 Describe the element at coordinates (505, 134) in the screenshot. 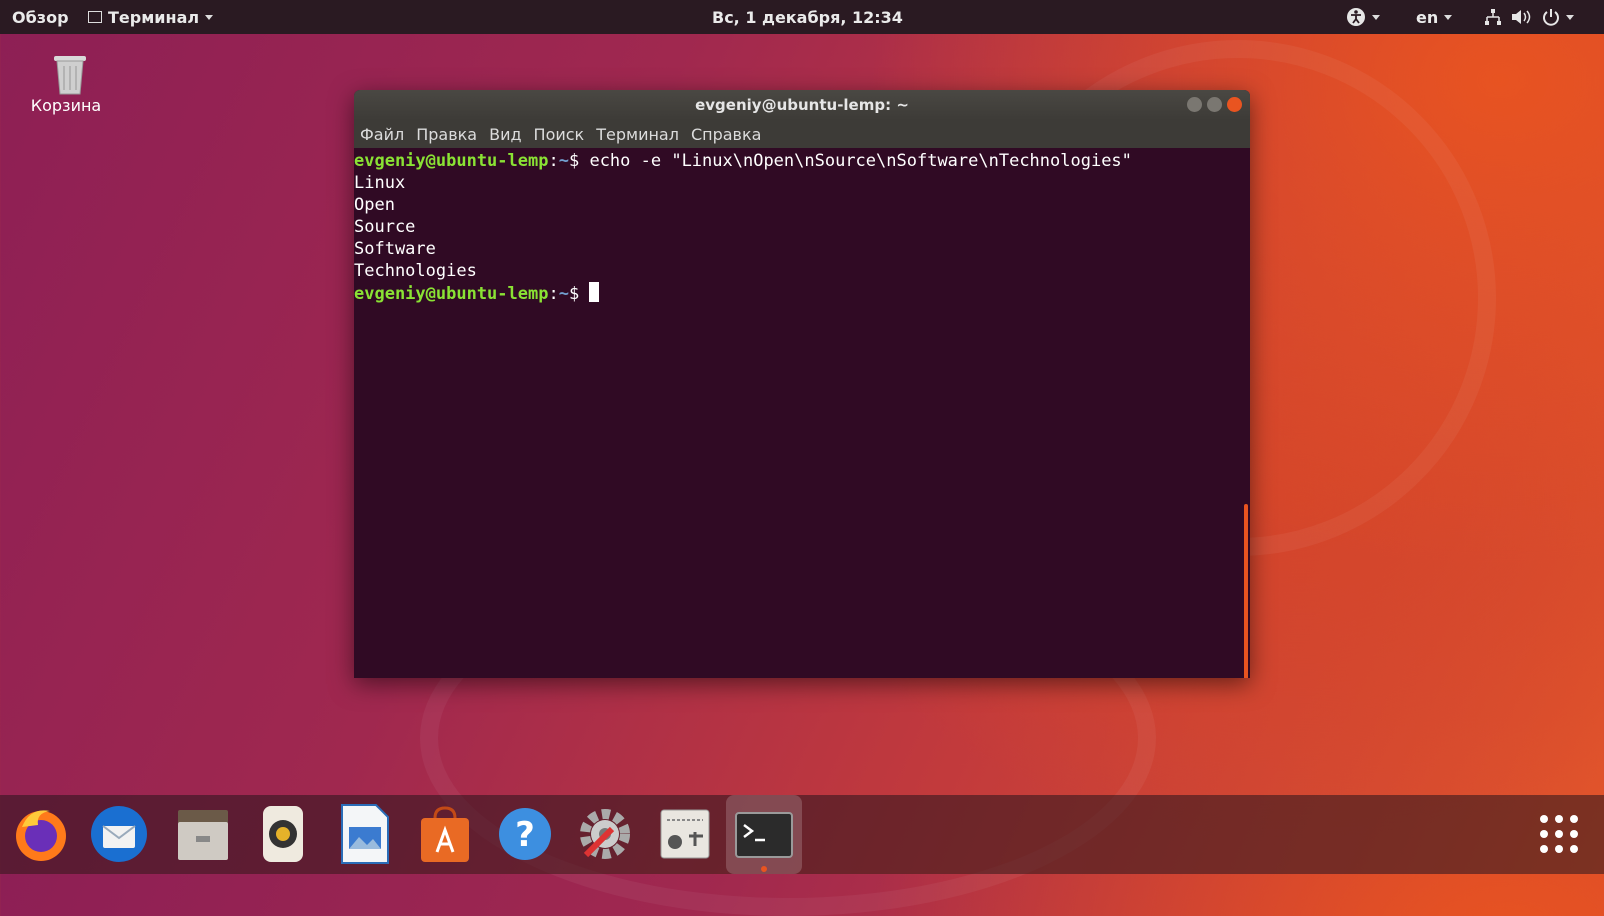

I see `menu-view: Вид` at that location.